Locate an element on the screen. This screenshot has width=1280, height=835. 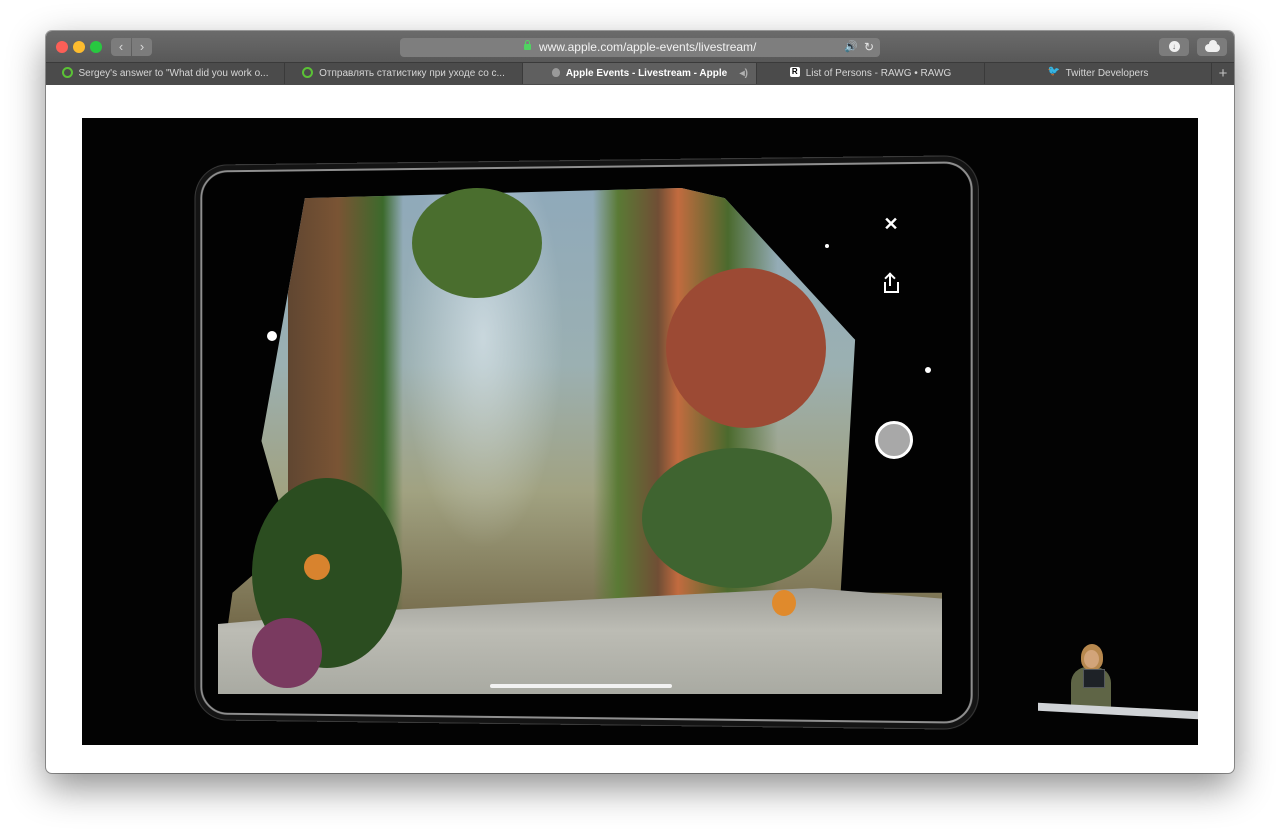
apple-icon is located at coordinates (555, 72).